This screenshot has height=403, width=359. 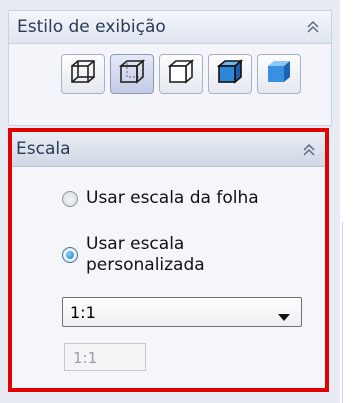 I want to click on custom-scale-radio, so click(x=70, y=255).